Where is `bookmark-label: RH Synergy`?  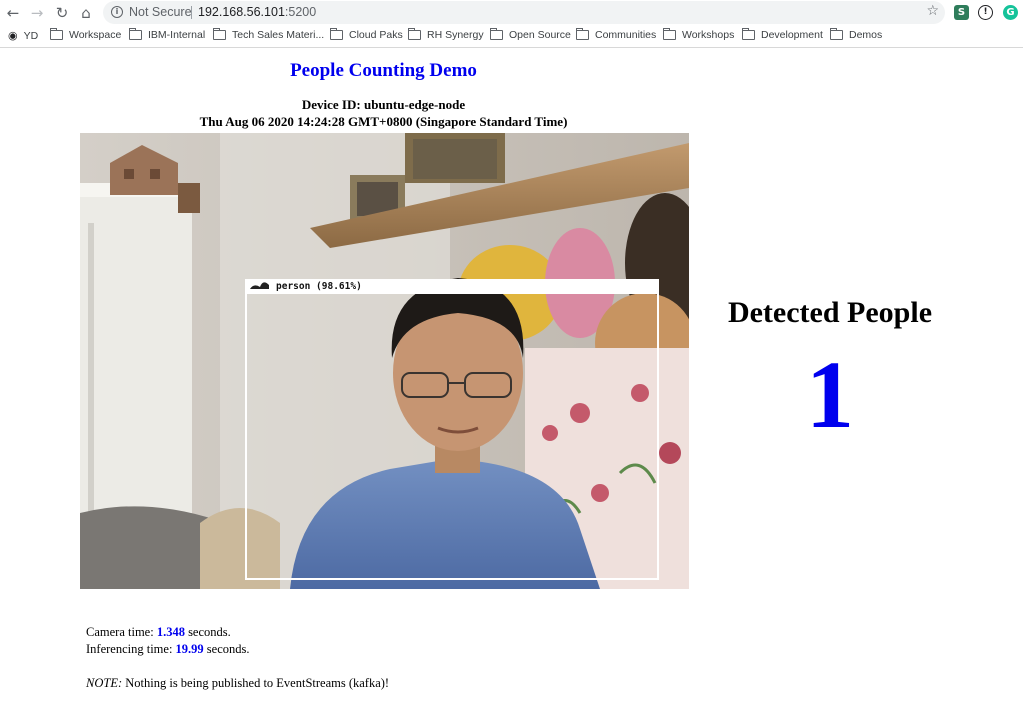 bookmark-label: RH Synergy is located at coordinates (455, 35).